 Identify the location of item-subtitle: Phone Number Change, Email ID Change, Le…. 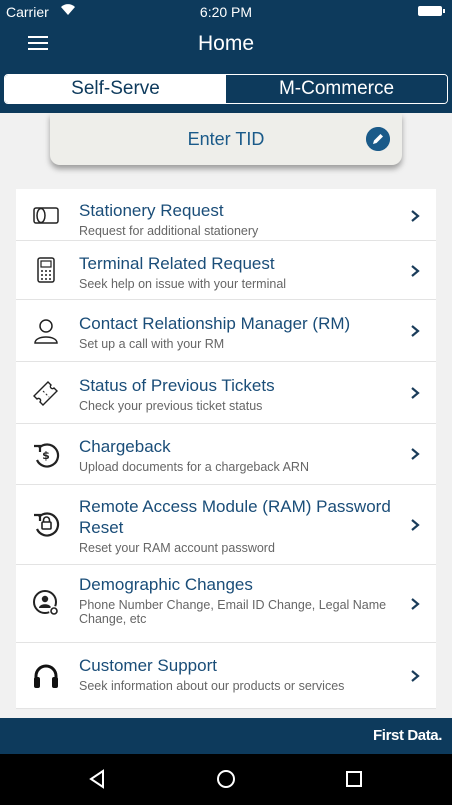
(233, 612).